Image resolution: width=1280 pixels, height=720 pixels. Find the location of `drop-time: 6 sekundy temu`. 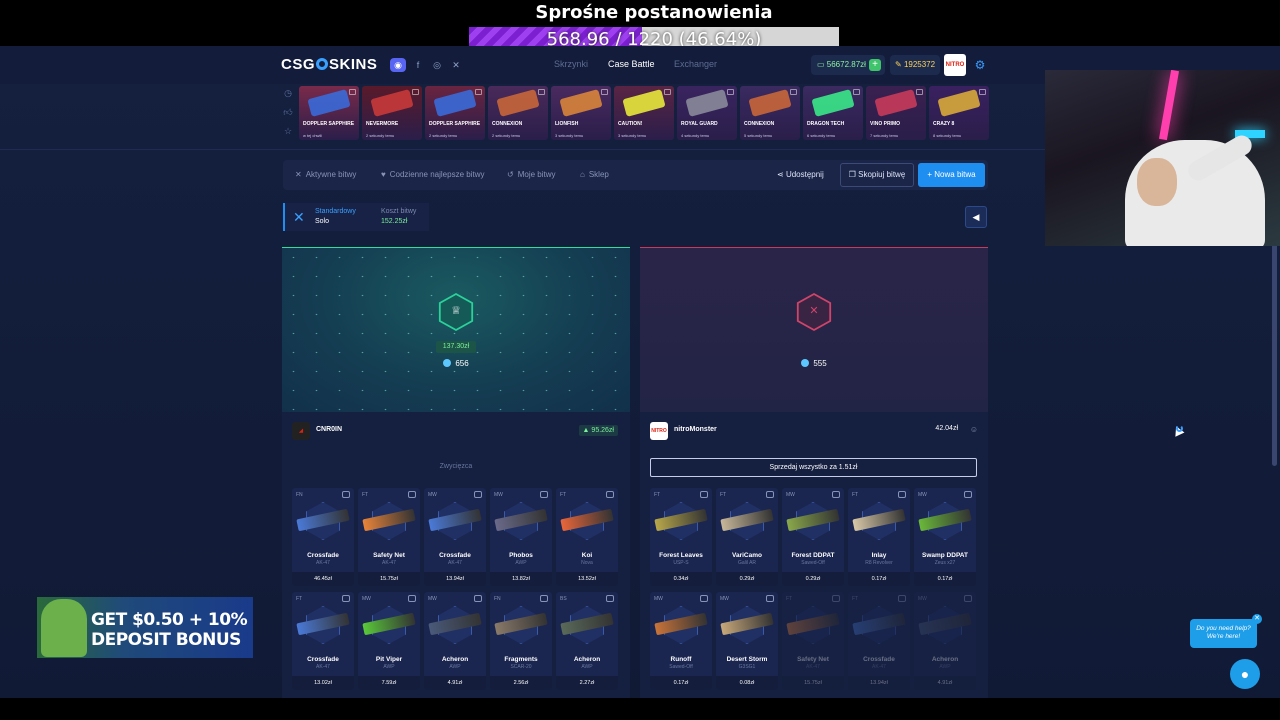

drop-time: 6 sekundy temu is located at coordinates (821, 135).